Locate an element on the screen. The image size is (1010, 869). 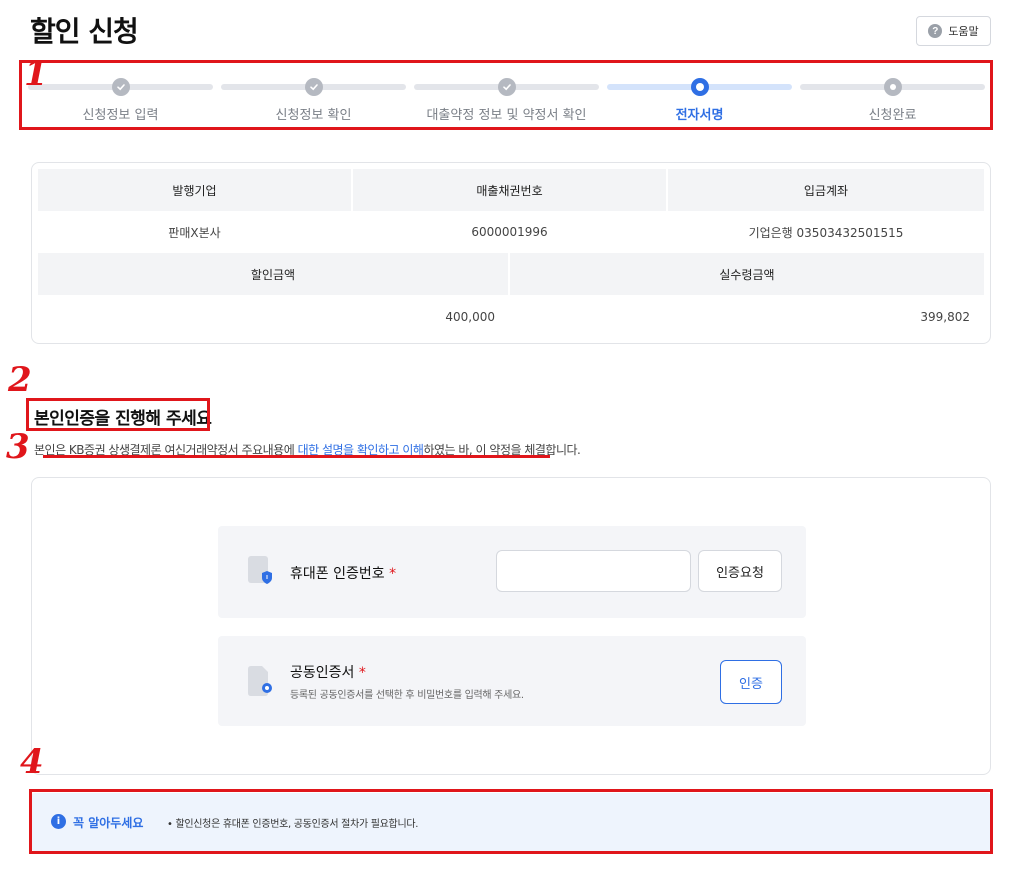
question-icon: ? is located at coordinates (935, 31).